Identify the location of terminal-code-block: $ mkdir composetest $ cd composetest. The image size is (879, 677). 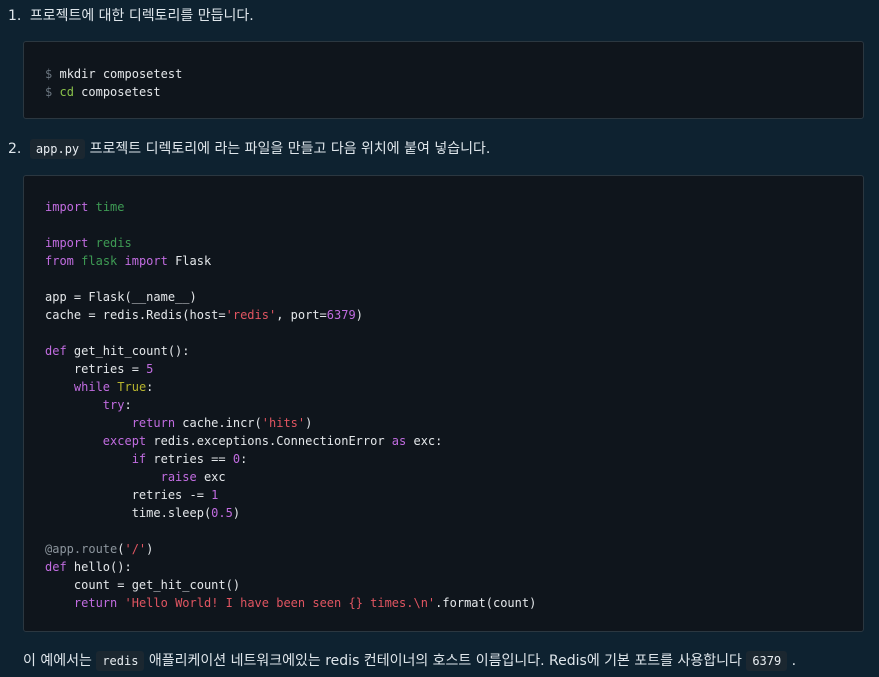
(443, 80).